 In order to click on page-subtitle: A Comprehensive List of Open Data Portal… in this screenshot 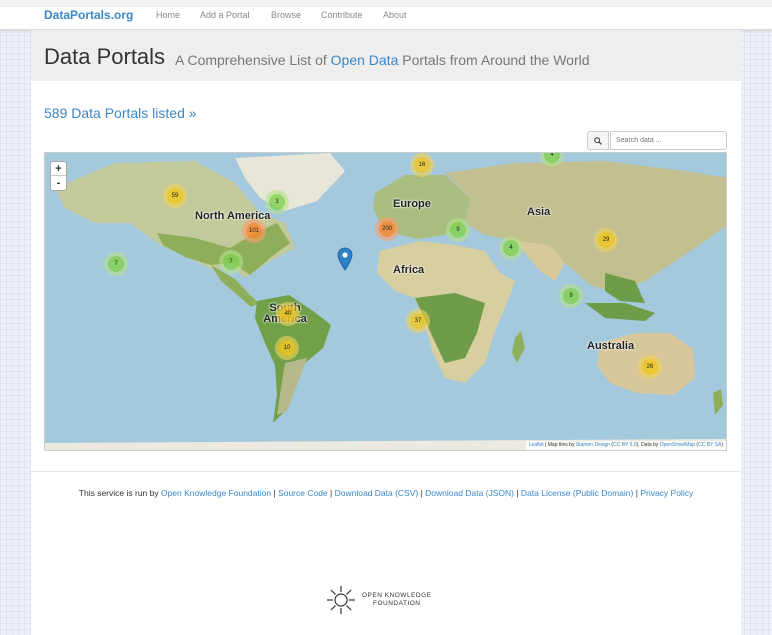, I will do `click(382, 60)`.